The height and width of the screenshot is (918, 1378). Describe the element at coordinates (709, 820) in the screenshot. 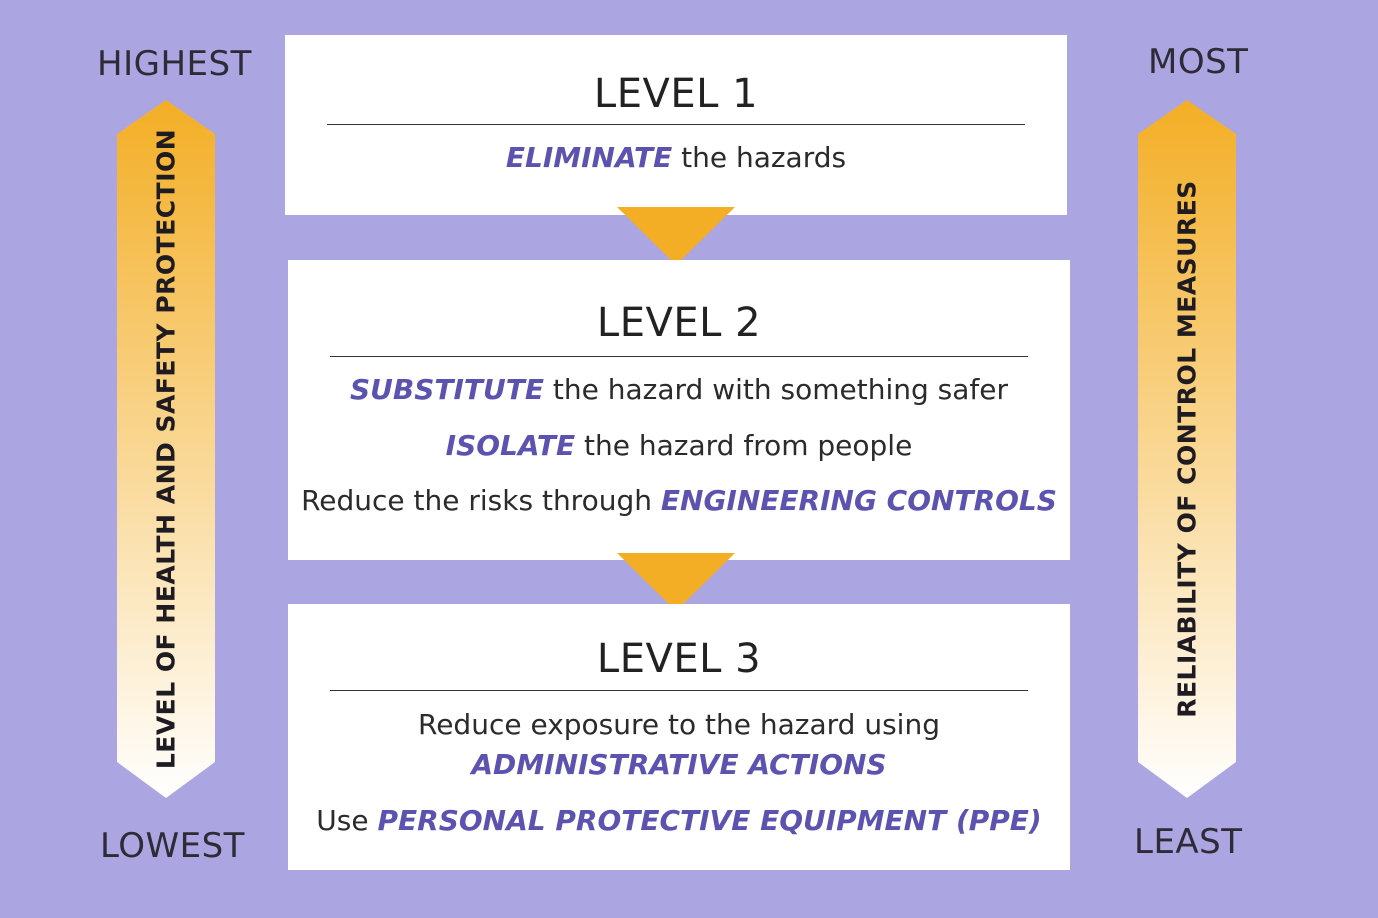

I see `level-3-line-3-emphasis: PERSONAL PROTECTIVE EQUIPMENT (PPE)` at that location.